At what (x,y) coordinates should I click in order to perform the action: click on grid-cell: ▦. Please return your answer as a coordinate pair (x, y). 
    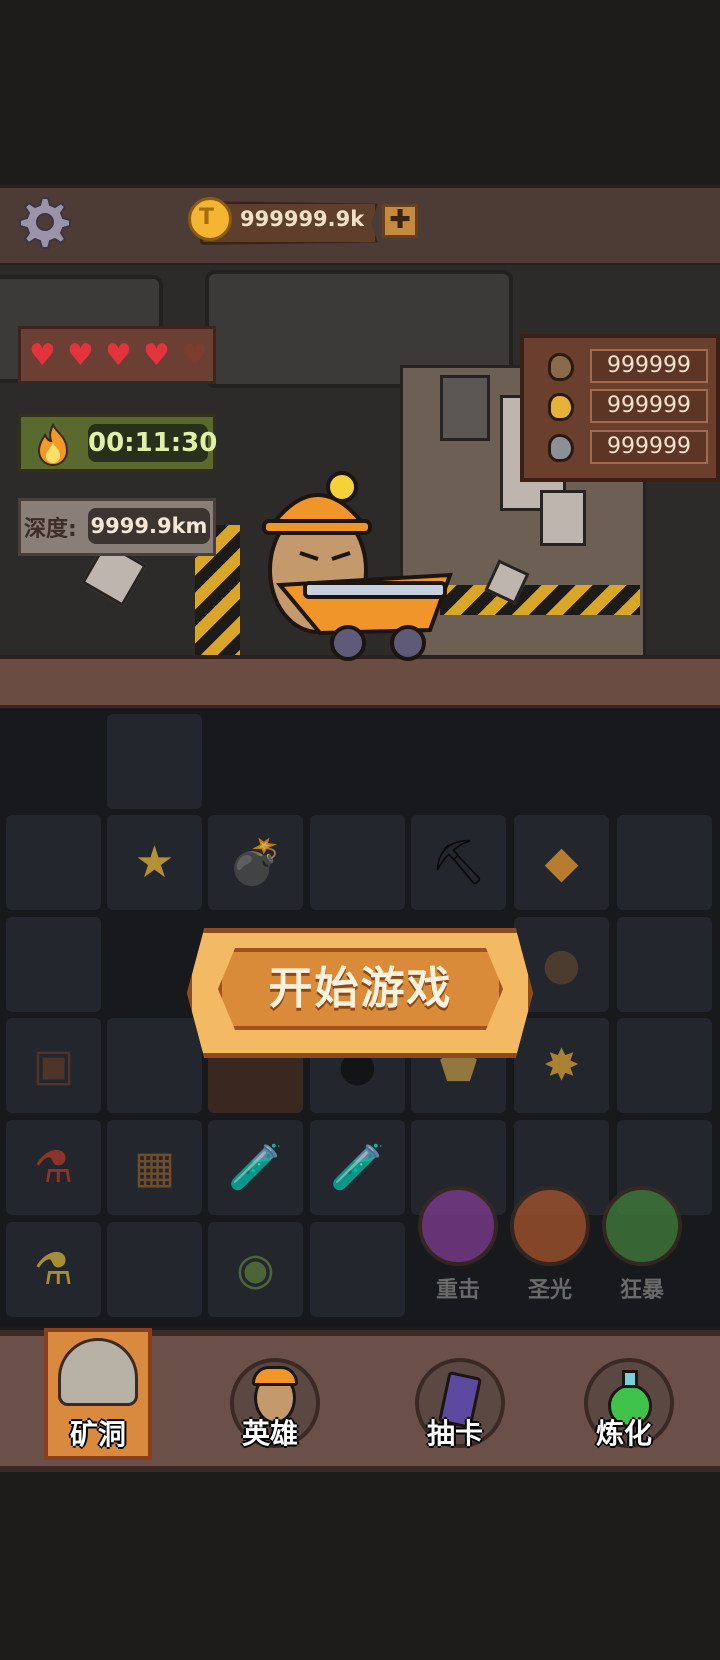
    Looking at the image, I should click on (154, 1167).